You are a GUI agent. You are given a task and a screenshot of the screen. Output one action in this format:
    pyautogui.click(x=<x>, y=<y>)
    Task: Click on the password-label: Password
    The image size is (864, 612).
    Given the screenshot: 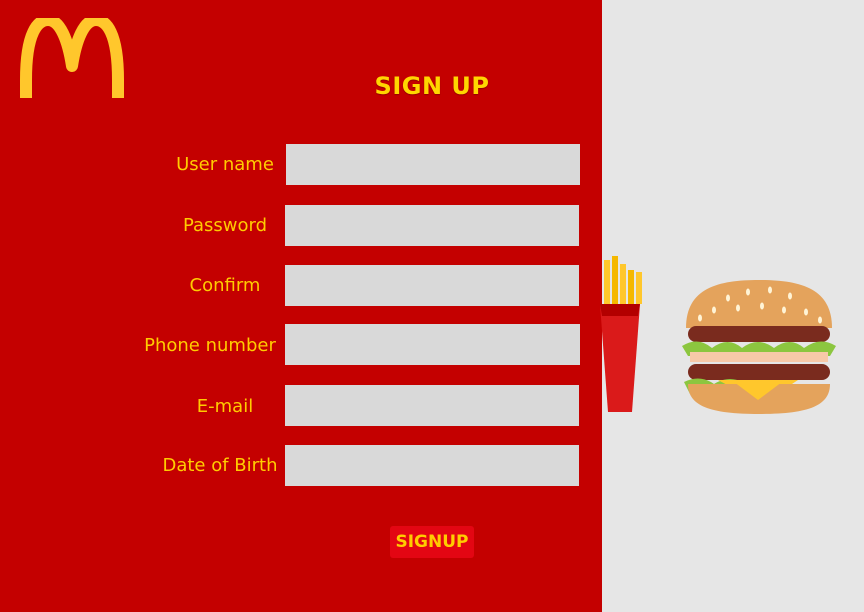 What is the action you would take?
    pyautogui.click(x=225, y=225)
    